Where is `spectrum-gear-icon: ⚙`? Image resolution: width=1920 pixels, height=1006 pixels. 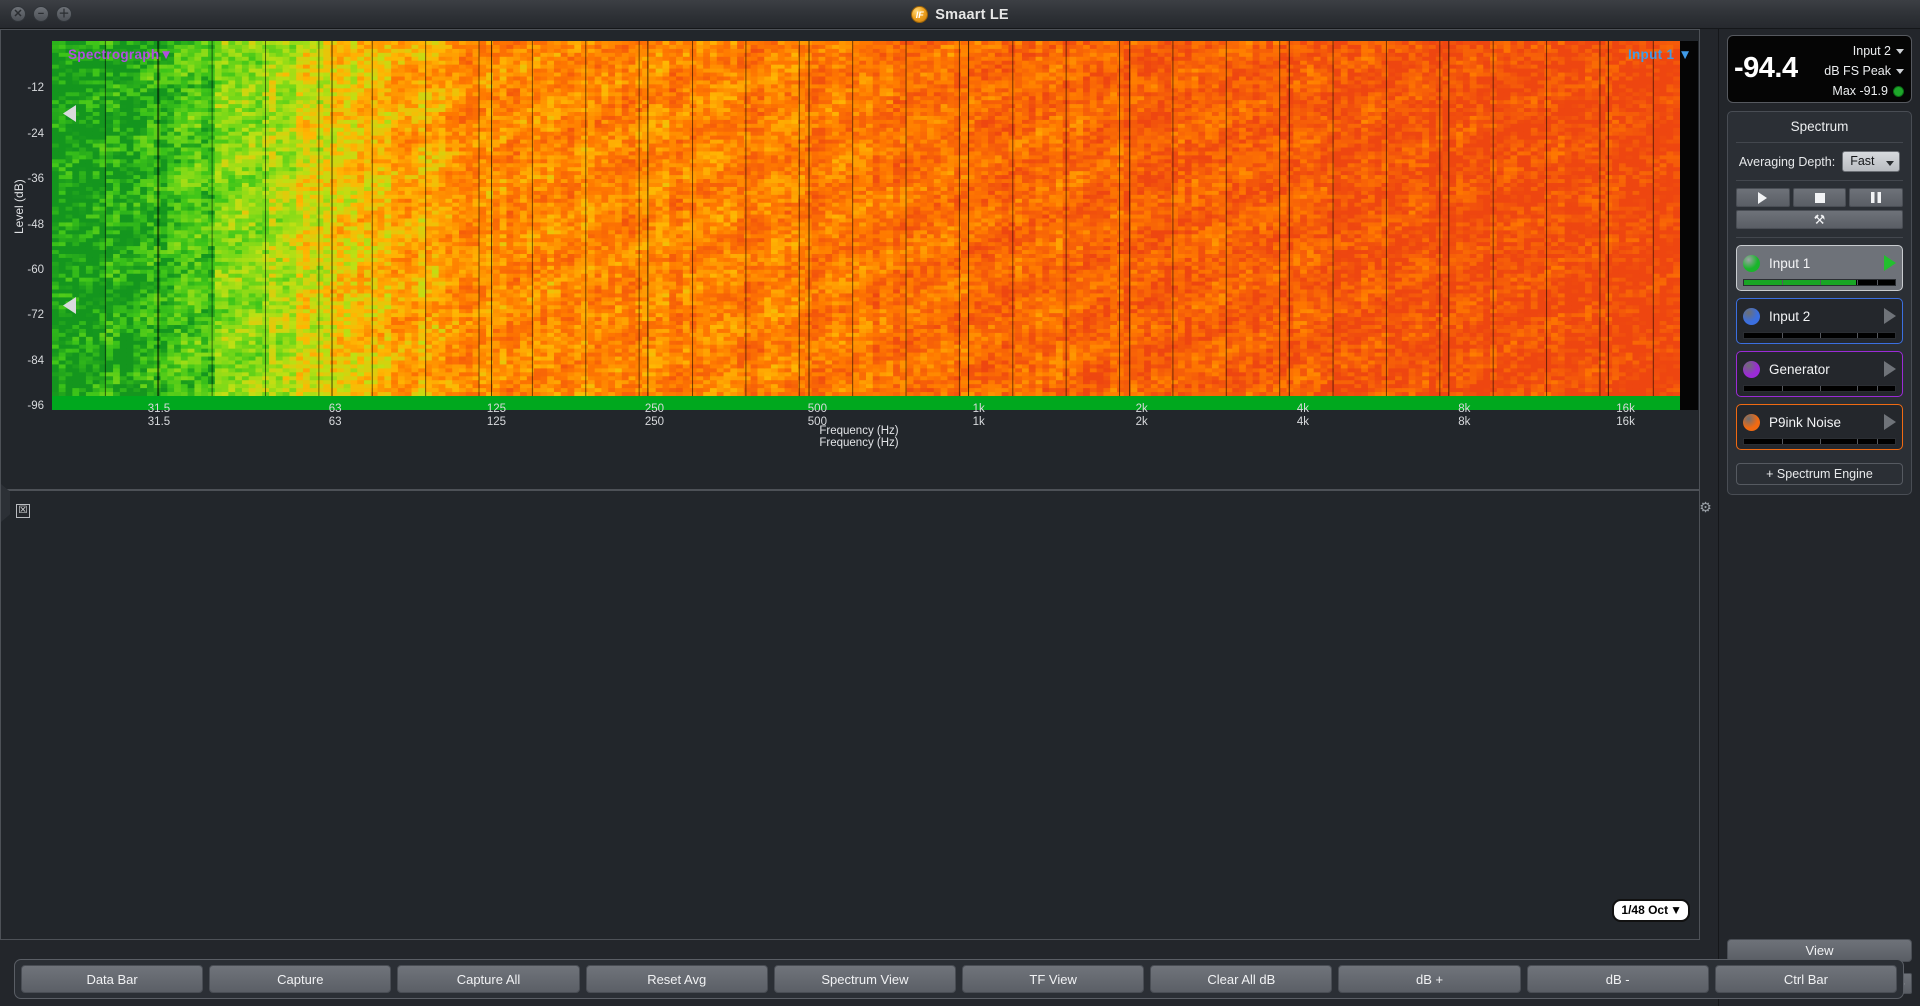
spectrum-gear-icon: ⚙ is located at coordinates (1705, 507).